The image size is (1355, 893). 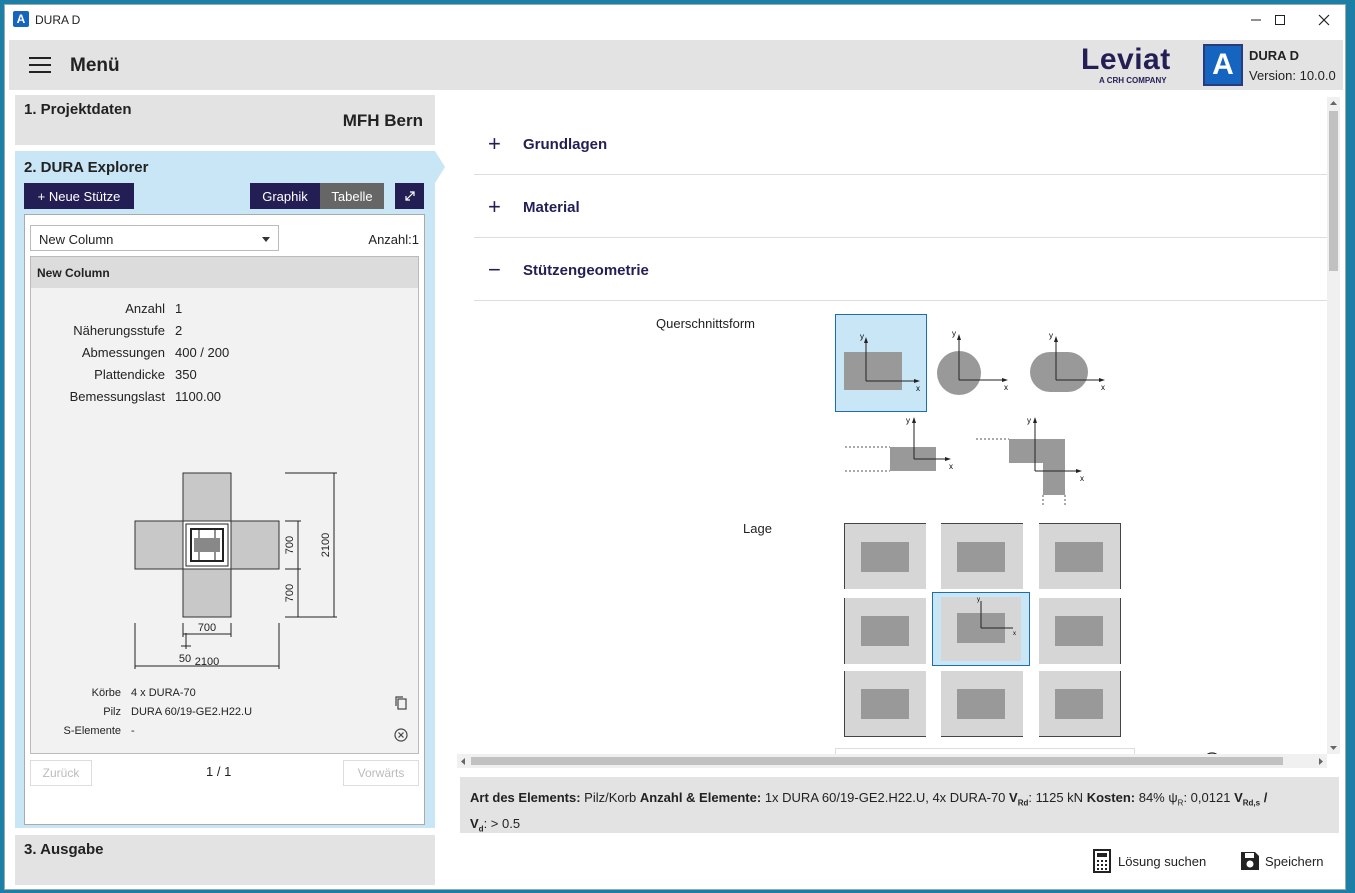 I want to click on position-bottom-left, so click(x=885, y=704).